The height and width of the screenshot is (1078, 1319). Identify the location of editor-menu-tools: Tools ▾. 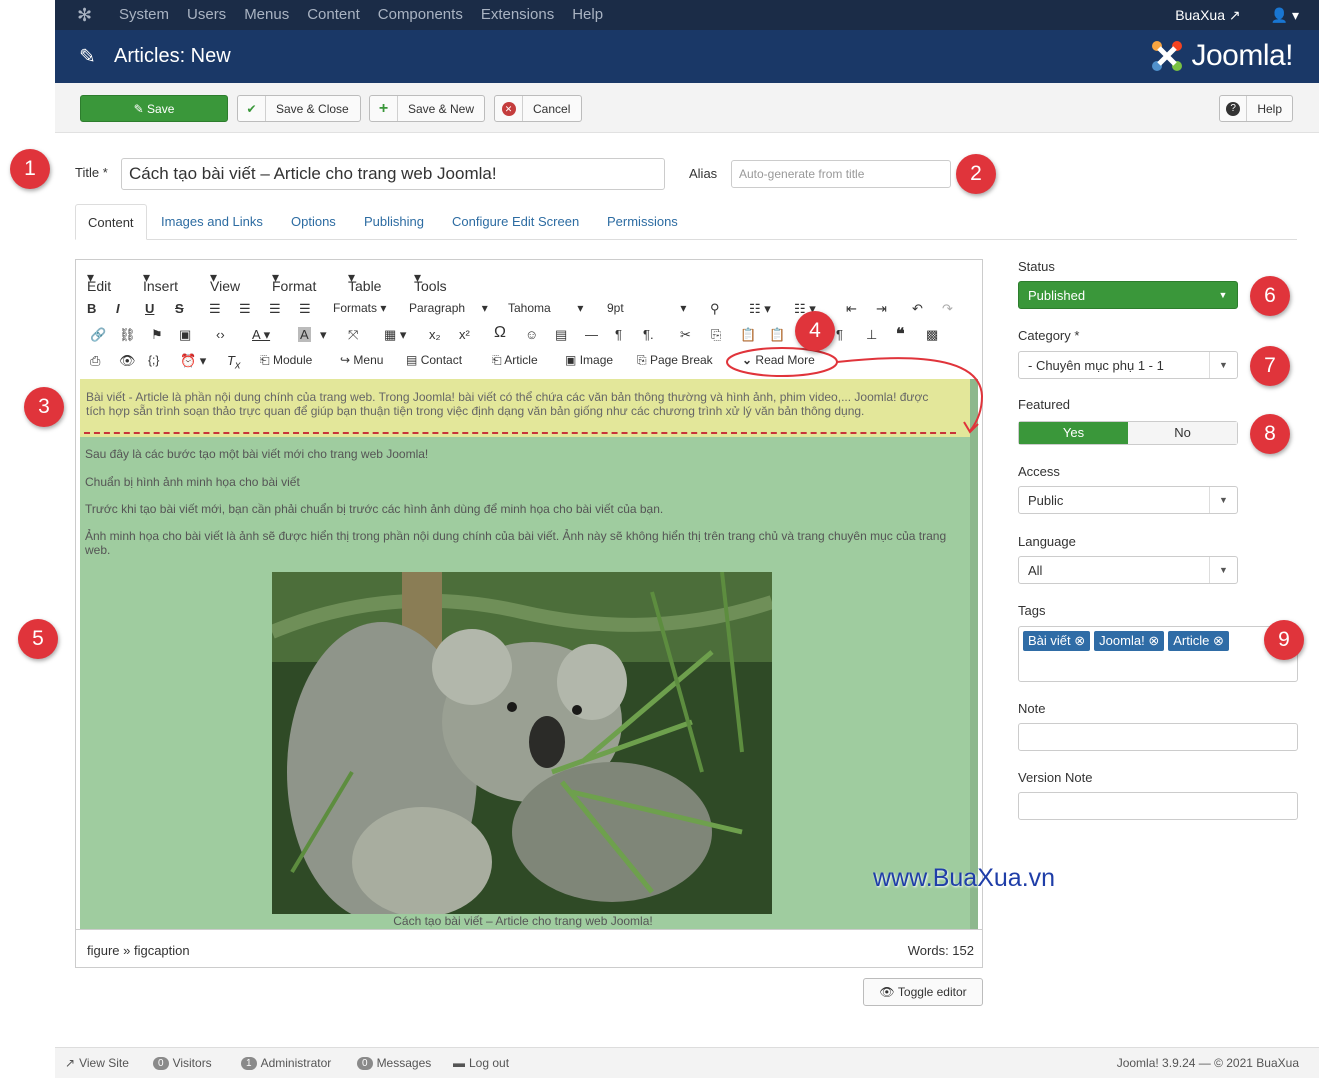
(430, 281).